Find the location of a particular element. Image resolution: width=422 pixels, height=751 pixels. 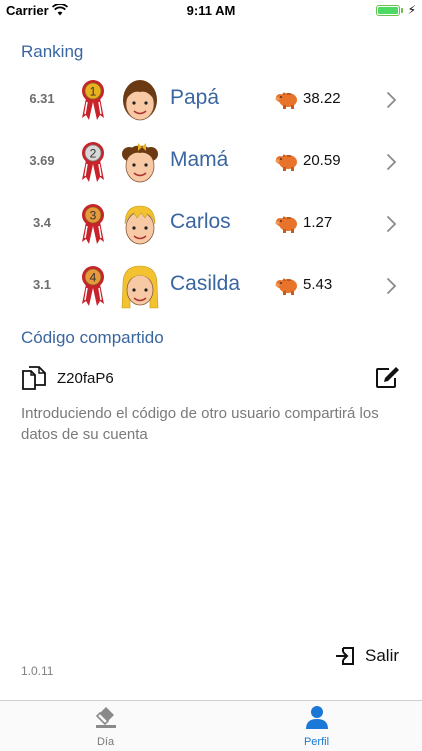

battery-icon is located at coordinates (388, 10).